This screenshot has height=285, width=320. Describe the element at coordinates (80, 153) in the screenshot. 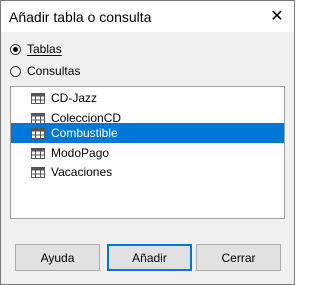

I see `list-item-label: ModoPago` at that location.